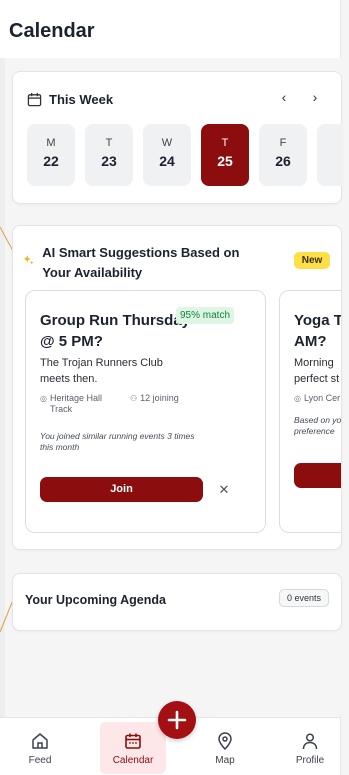 The width and height of the screenshot is (349, 775). What do you see at coordinates (2, 387) in the screenshot?
I see `left-edge` at bounding box center [2, 387].